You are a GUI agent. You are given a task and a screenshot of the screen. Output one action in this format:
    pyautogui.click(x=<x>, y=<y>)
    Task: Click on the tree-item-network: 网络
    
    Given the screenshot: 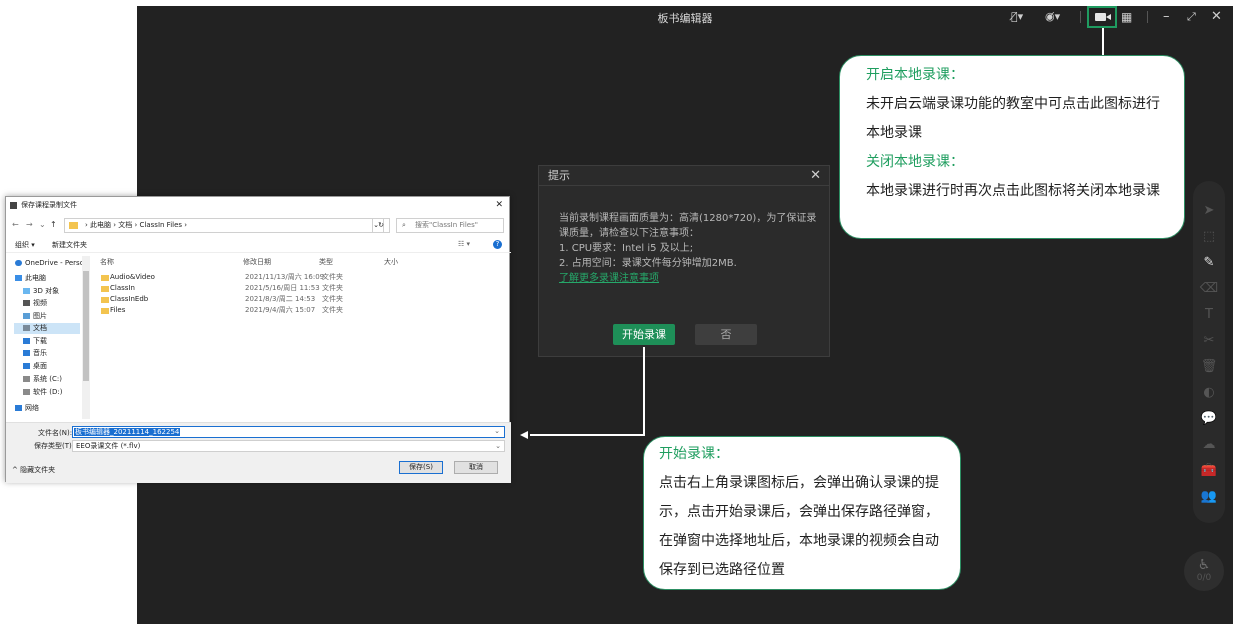 What is the action you would take?
    pyautogui.click(x=27, y=408)
    